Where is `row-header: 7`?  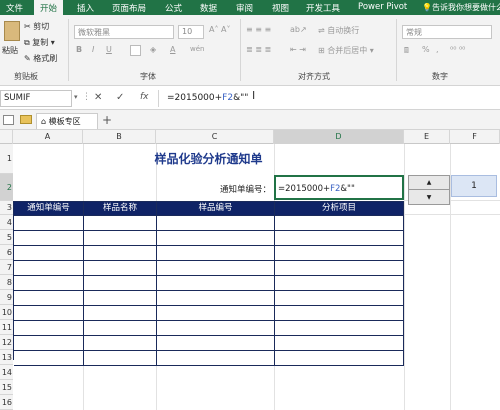 row-header: 7 is located at coordinates (6, 267).